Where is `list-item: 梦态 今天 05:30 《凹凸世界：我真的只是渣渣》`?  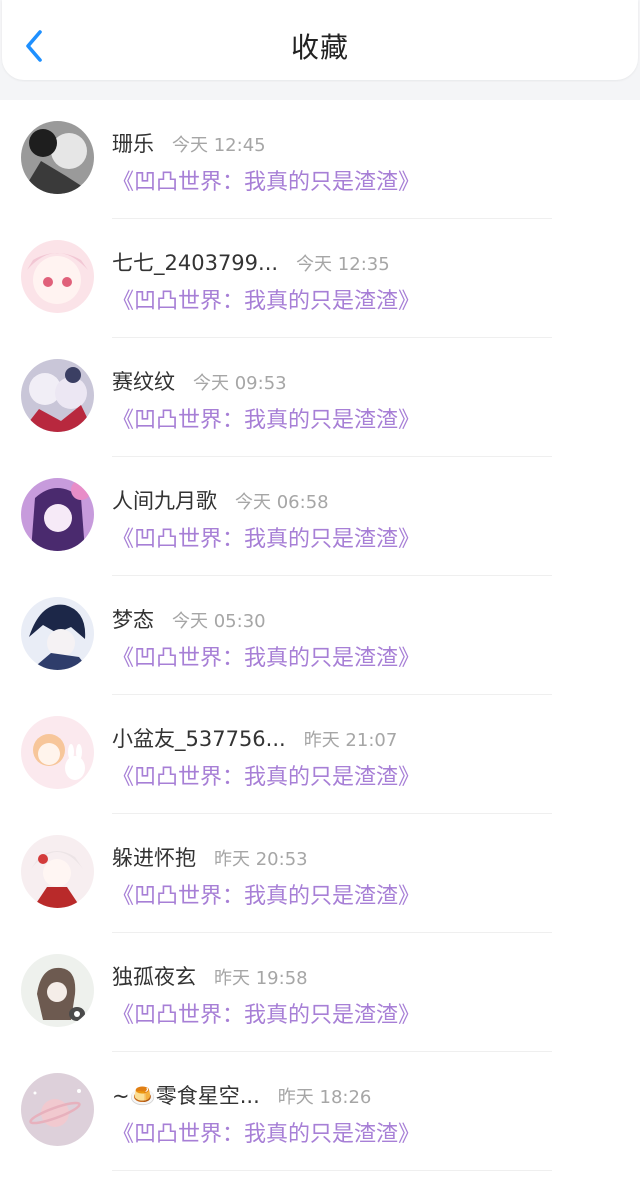 list-item: 梦态 今天 05:30 《凹凸世界：我真的只是渣渣》 is located at coordinates (320, 635).